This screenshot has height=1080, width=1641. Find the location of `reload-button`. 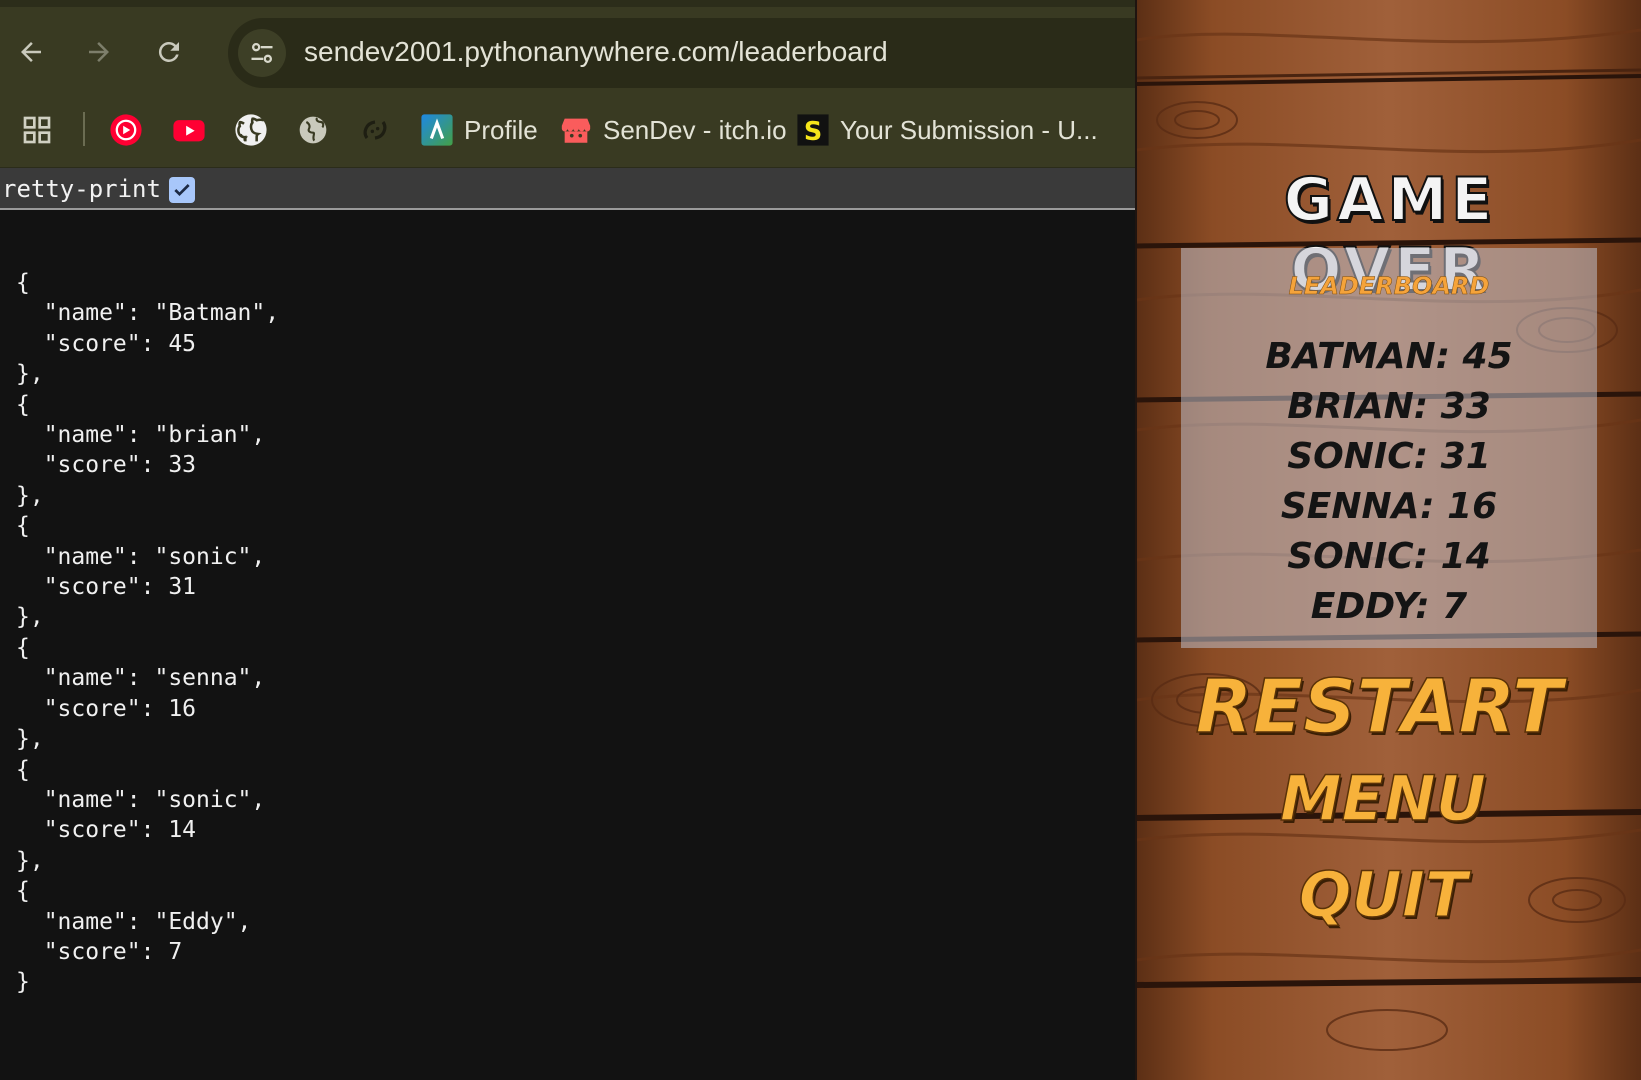

reload-button is located at coordinates (169, 52).